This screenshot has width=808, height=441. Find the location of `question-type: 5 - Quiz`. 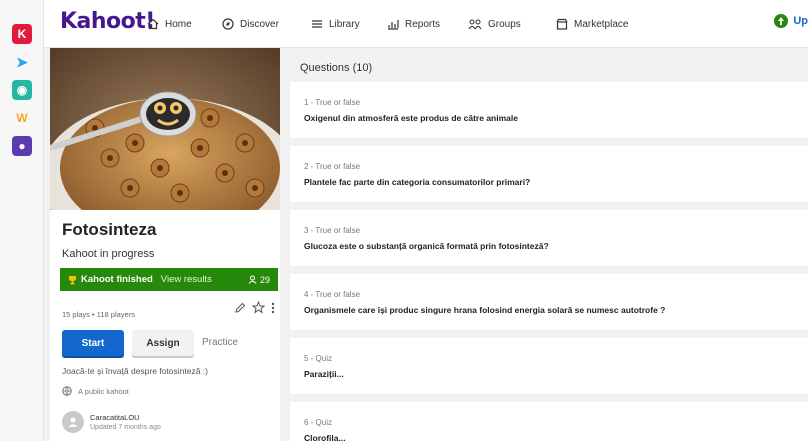

question-type: 5 - Quiz is located at coordinates (318, 358).